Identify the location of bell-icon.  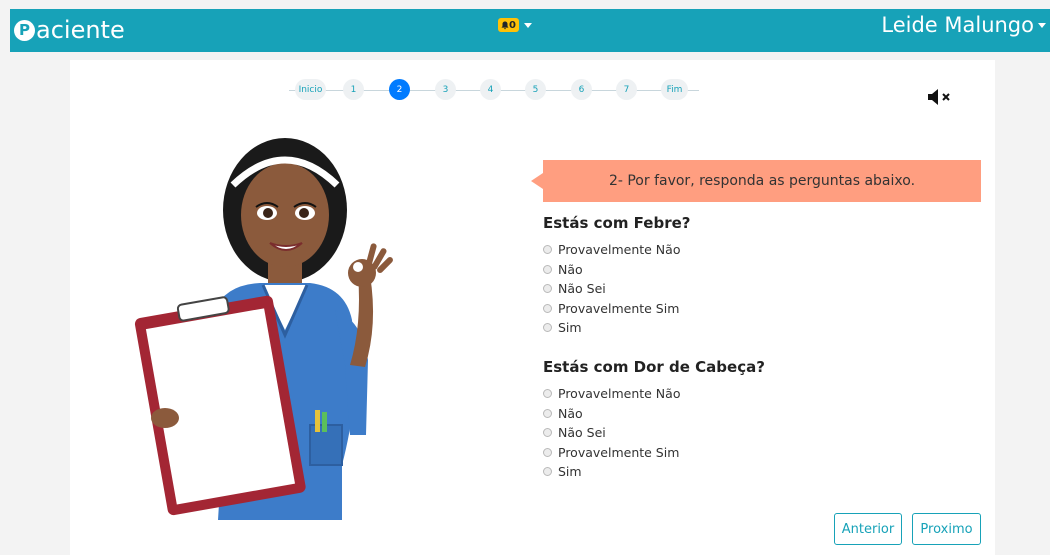
(505, 25).